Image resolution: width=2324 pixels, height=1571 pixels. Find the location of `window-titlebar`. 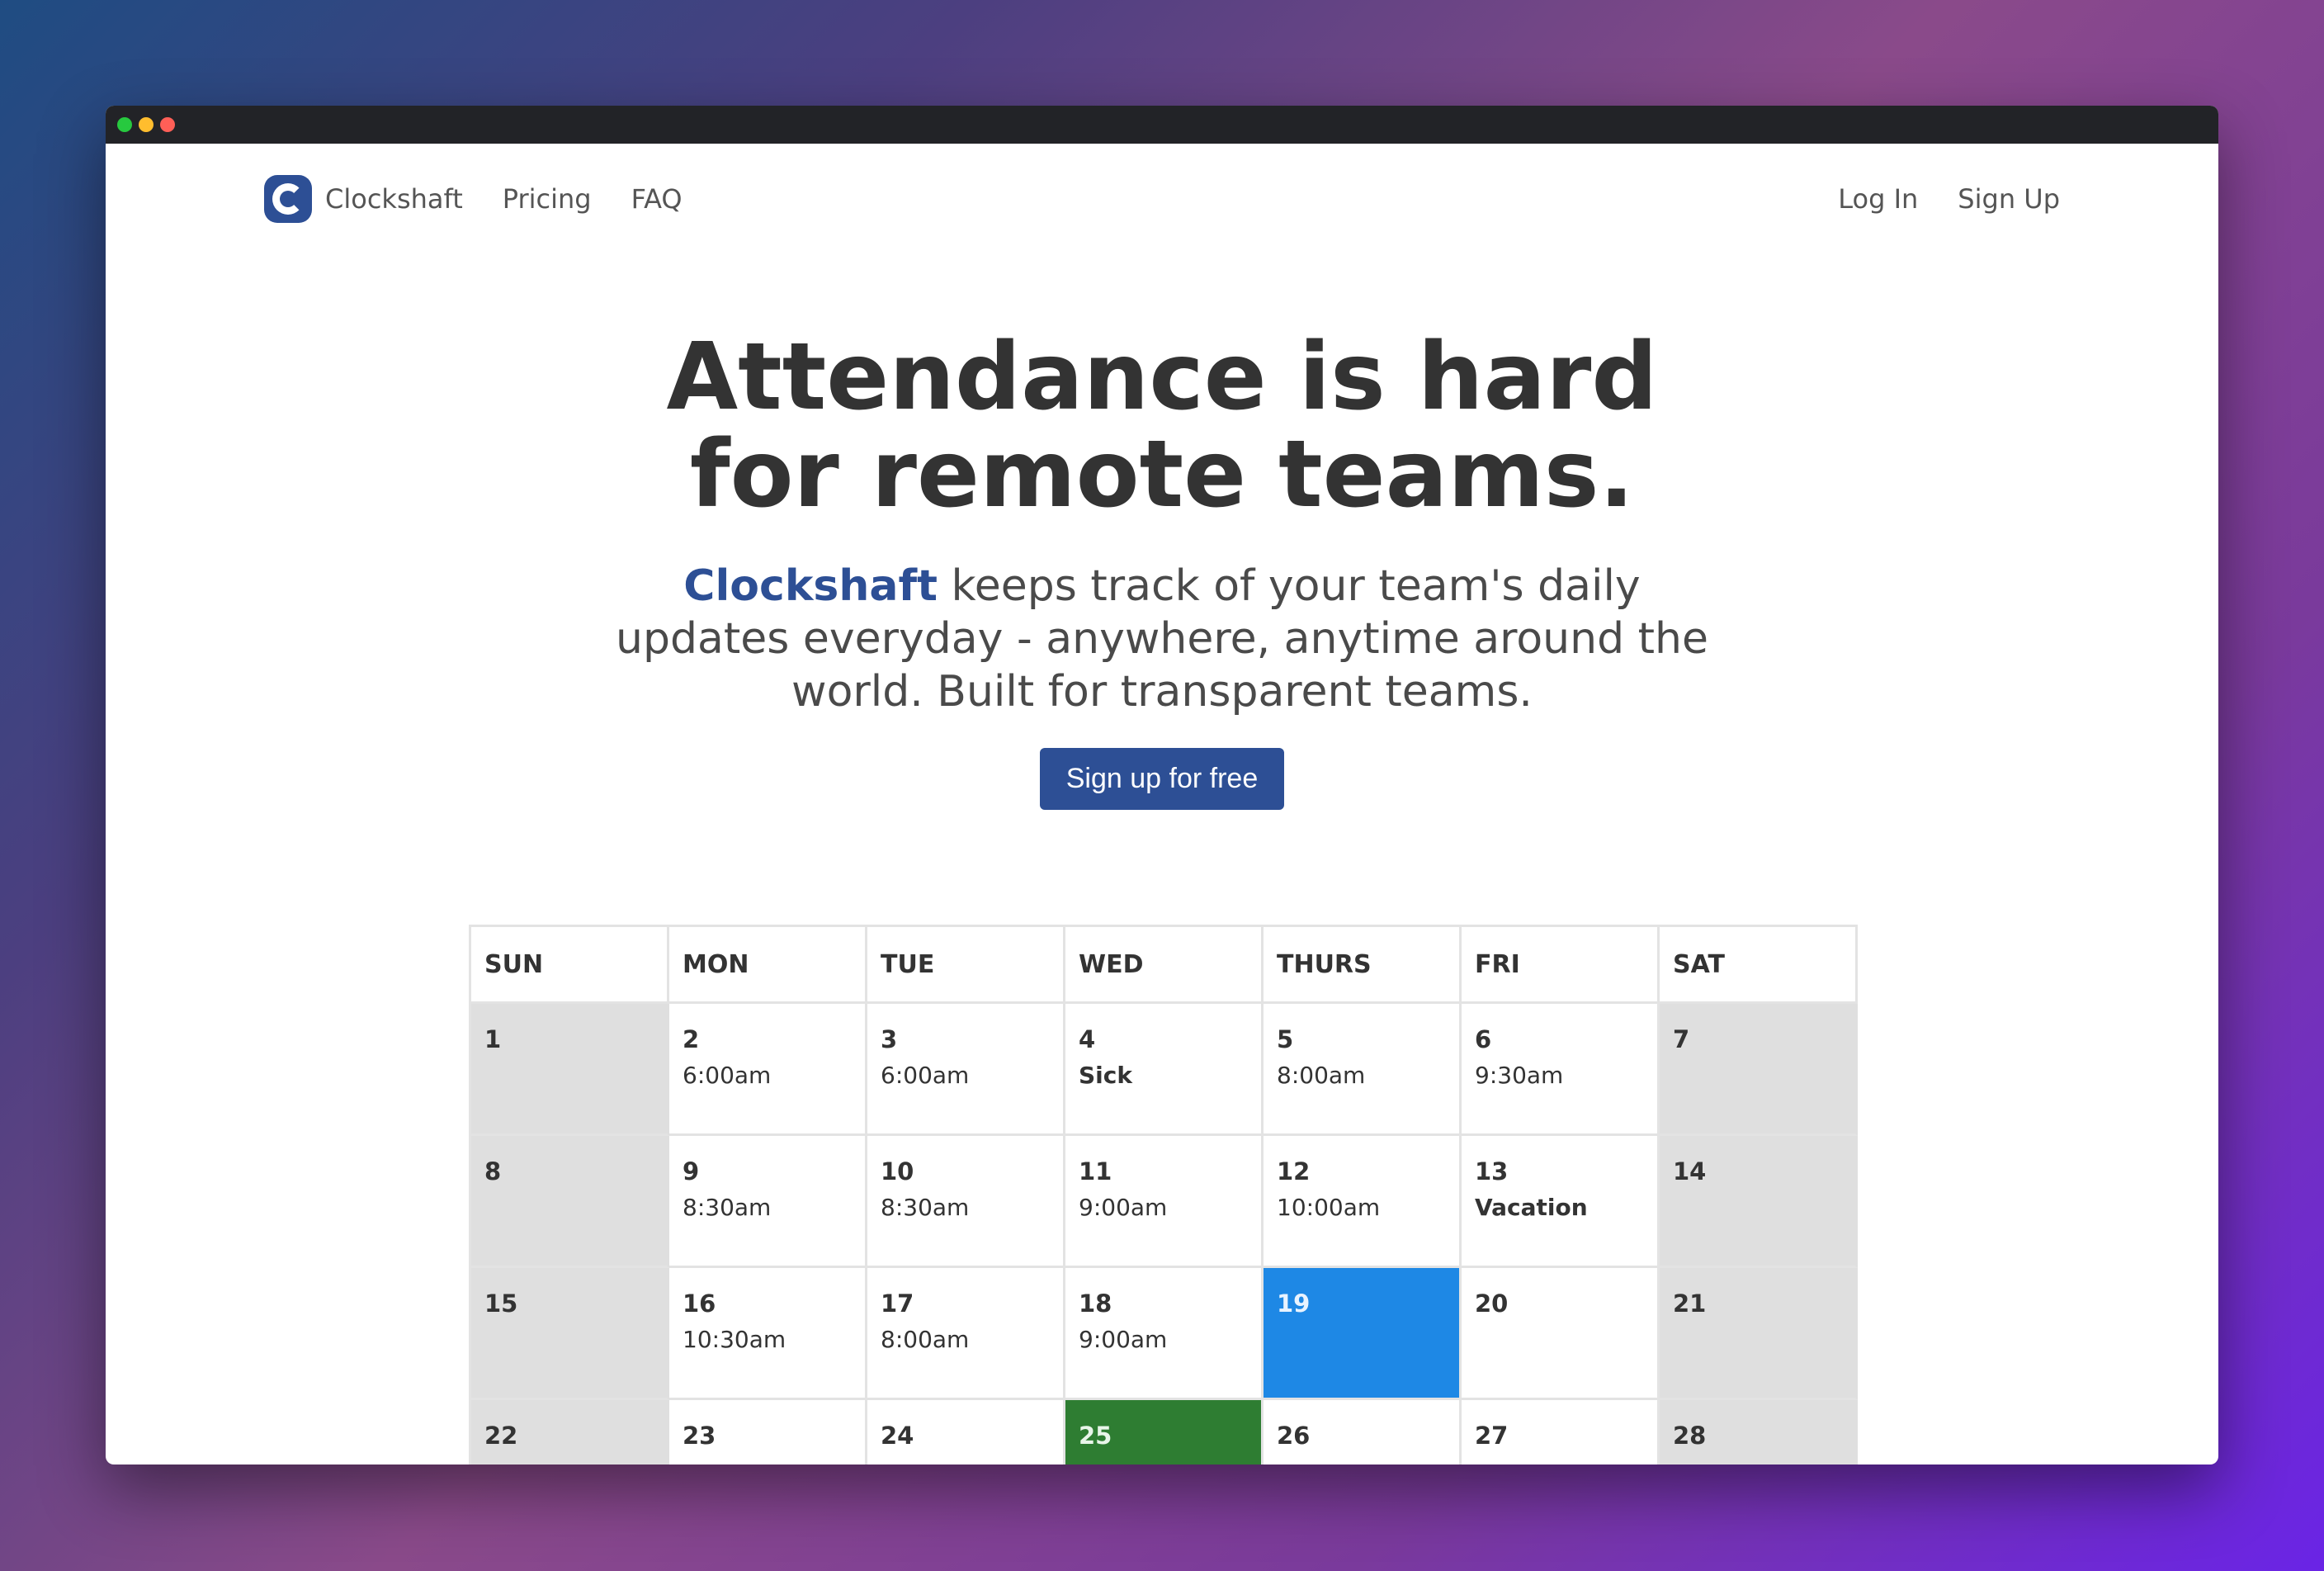

window-titlebar is located at coordinates (1162, 125).